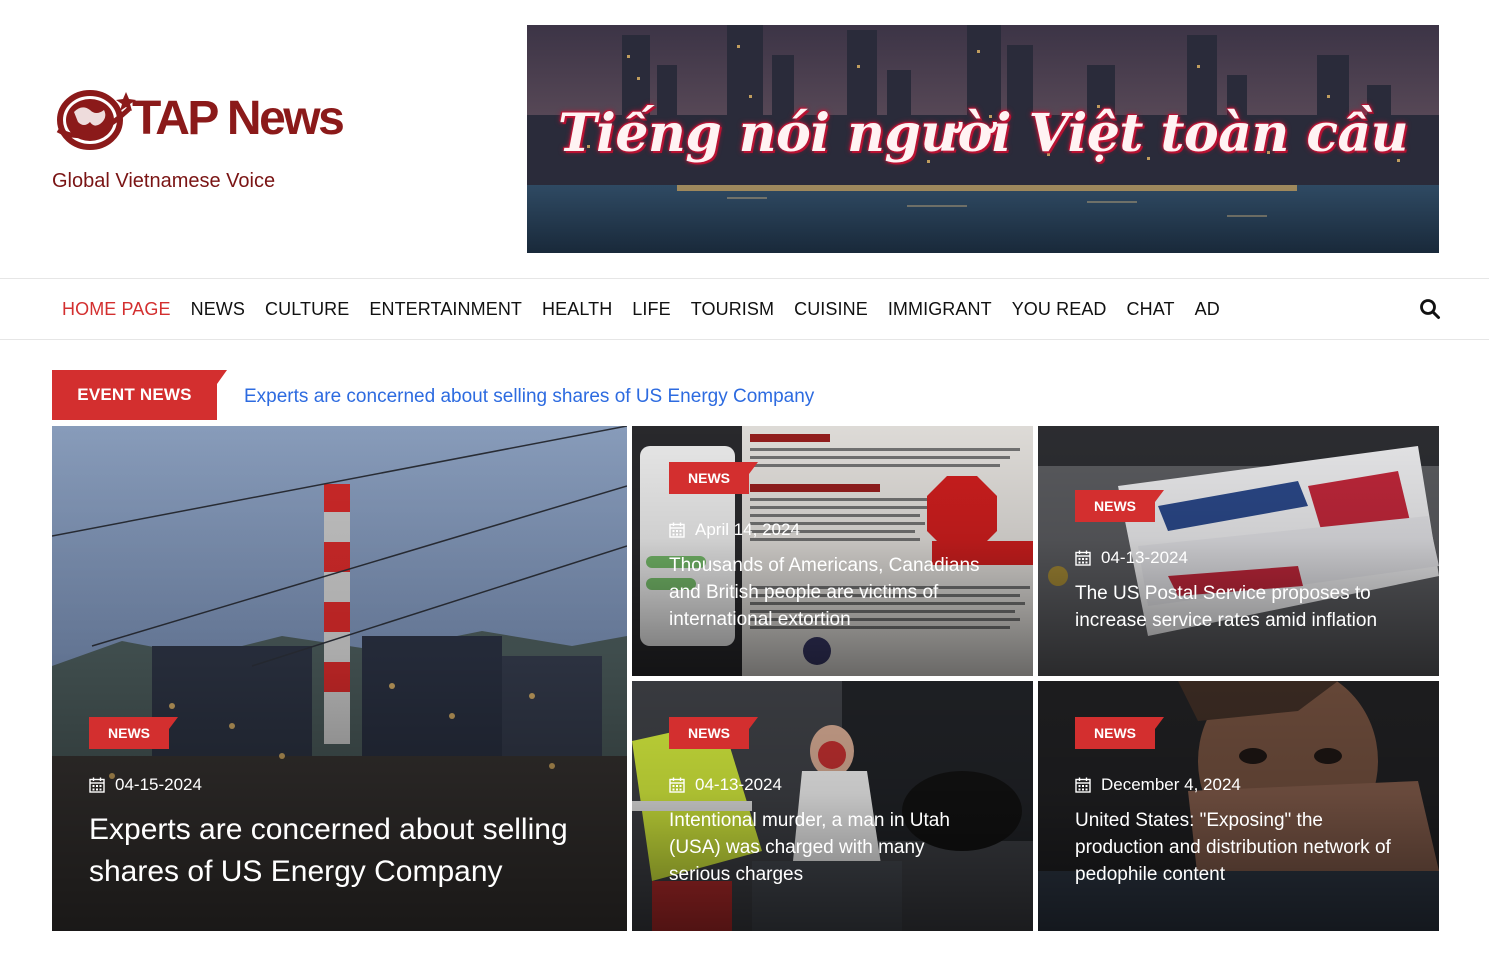 The height and width of the screenshot is (963, 1489). I want to click on nav-item-immigrant: IMMIGRANT, so click(940, 309).